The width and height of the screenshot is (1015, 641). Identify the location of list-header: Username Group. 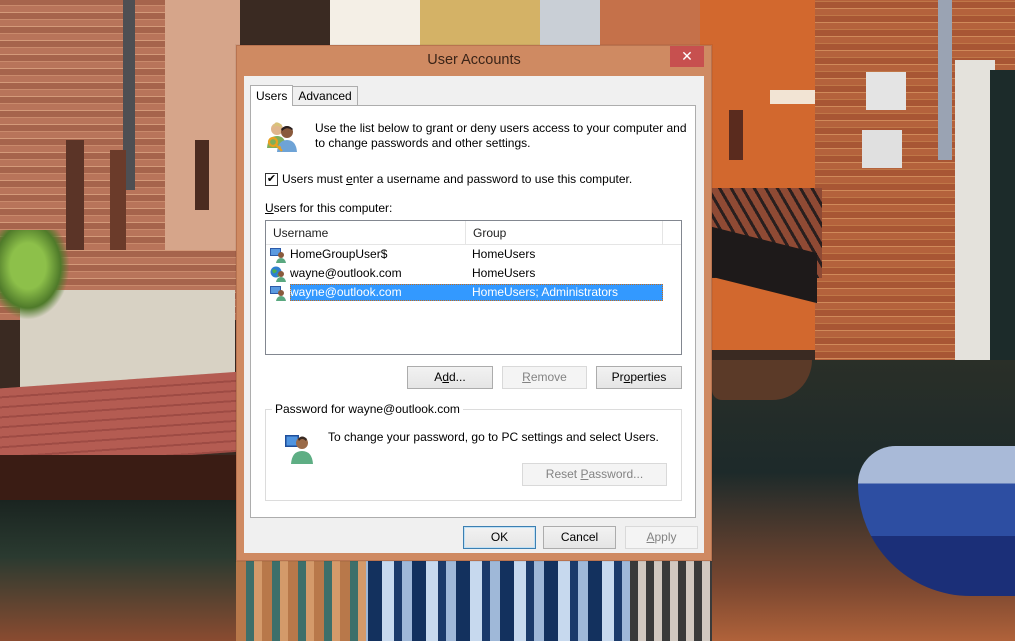
(473, 233).